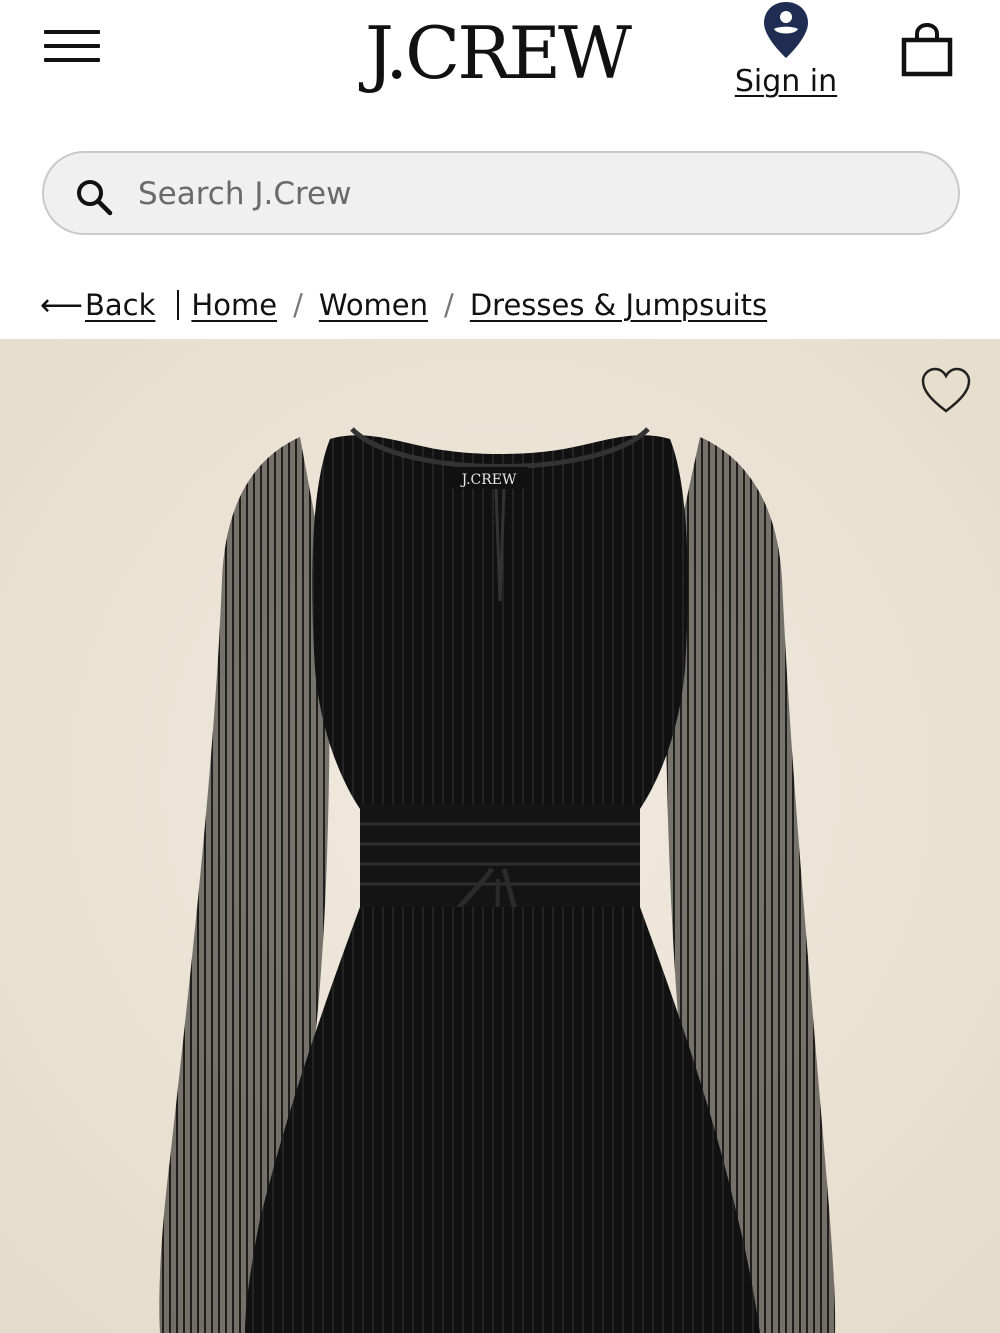 This screenshot has height=1333, width=1000. What do you see at coordinates (488, 480) in the screenshot?
I see `dress-label-text: J.CREW` at bounding box center [488, 480].